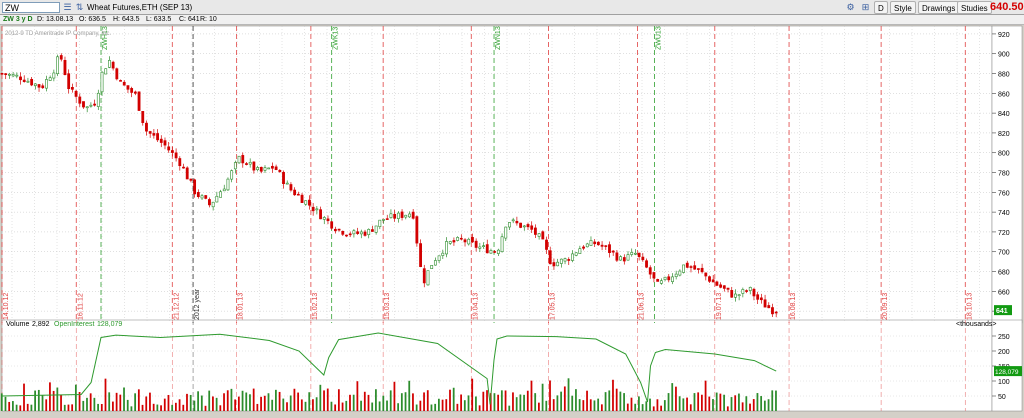 The width and height of the screenshot is (1024, 418). Describe the element at coordinates (67, 7) in the screenshot. I see `symbol-lookup-icon: ☰` at that location.